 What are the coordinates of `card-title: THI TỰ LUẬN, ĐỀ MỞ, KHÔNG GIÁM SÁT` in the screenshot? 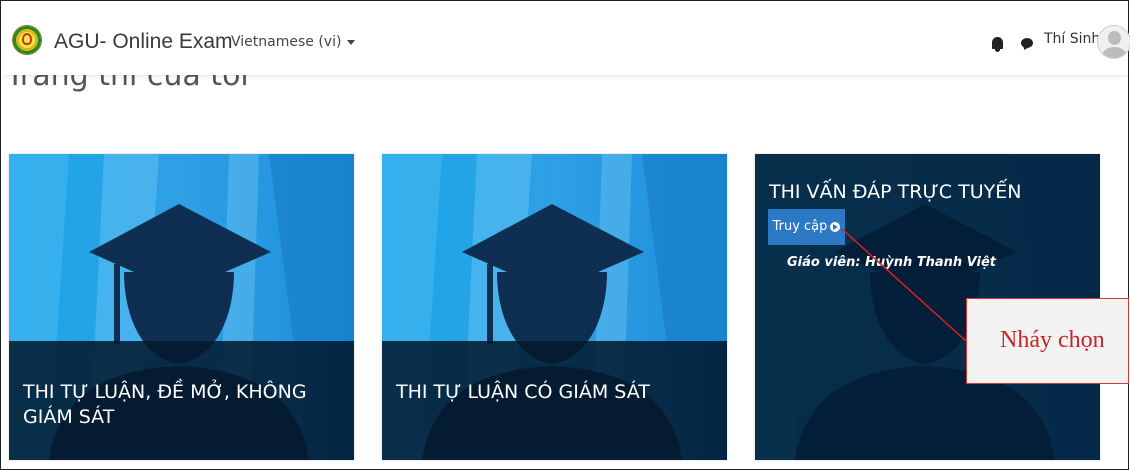 It's located at (183, 405).